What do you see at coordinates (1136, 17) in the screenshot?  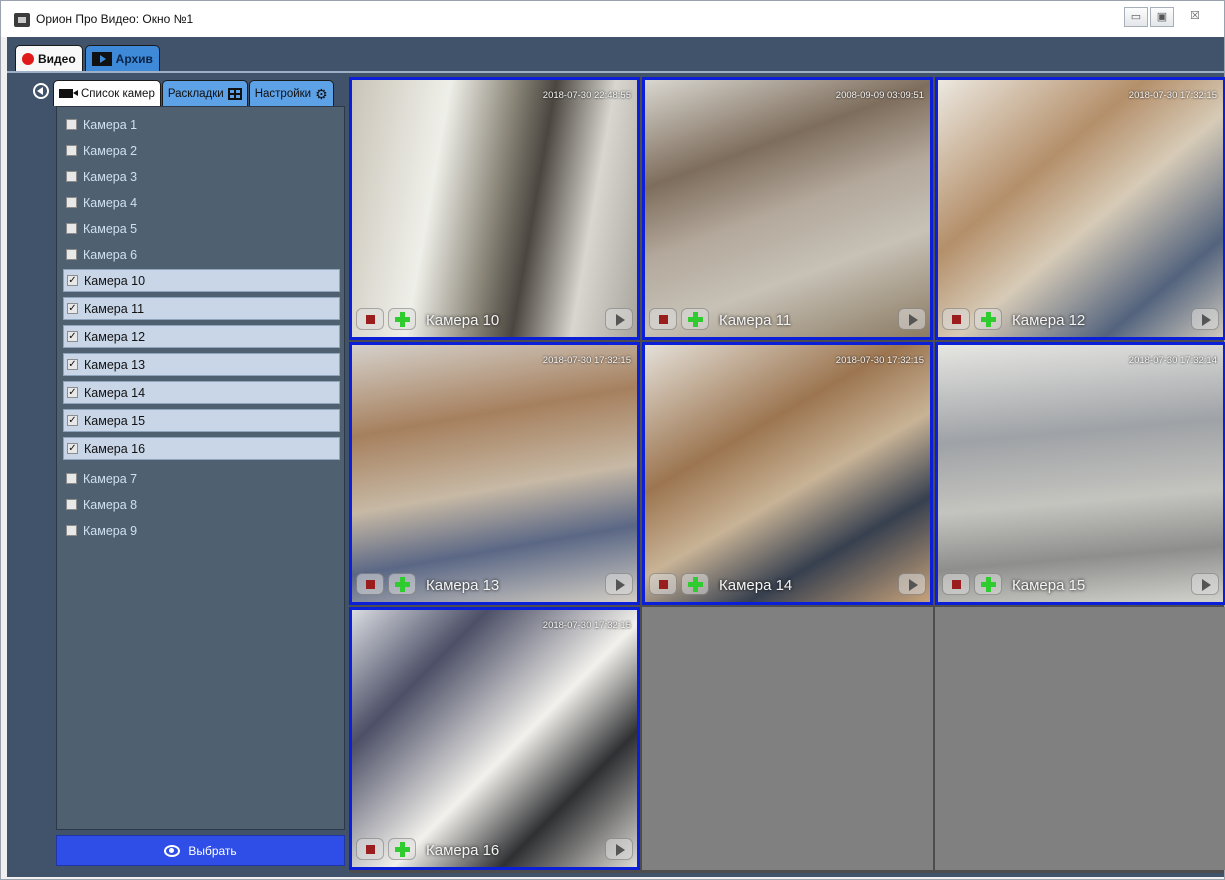 I see `minimize-button: ▭` at bounding box center [1136, 17].